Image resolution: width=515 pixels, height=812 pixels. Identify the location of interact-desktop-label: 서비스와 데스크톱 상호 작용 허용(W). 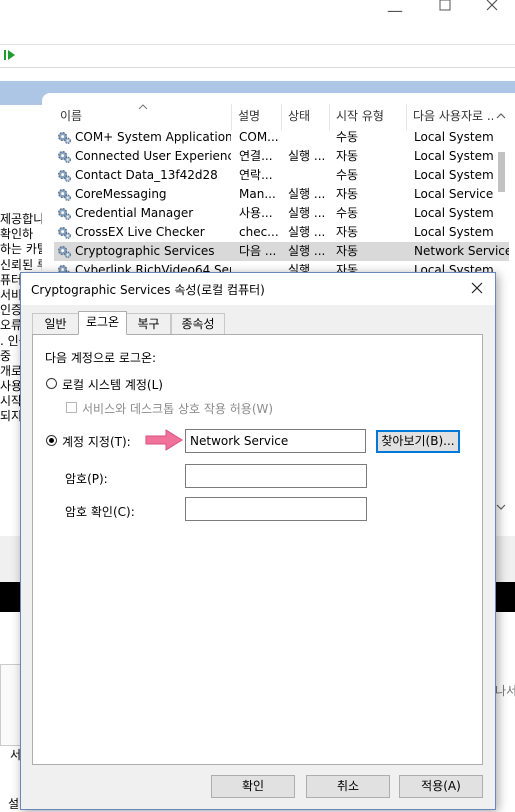
(178, 409).